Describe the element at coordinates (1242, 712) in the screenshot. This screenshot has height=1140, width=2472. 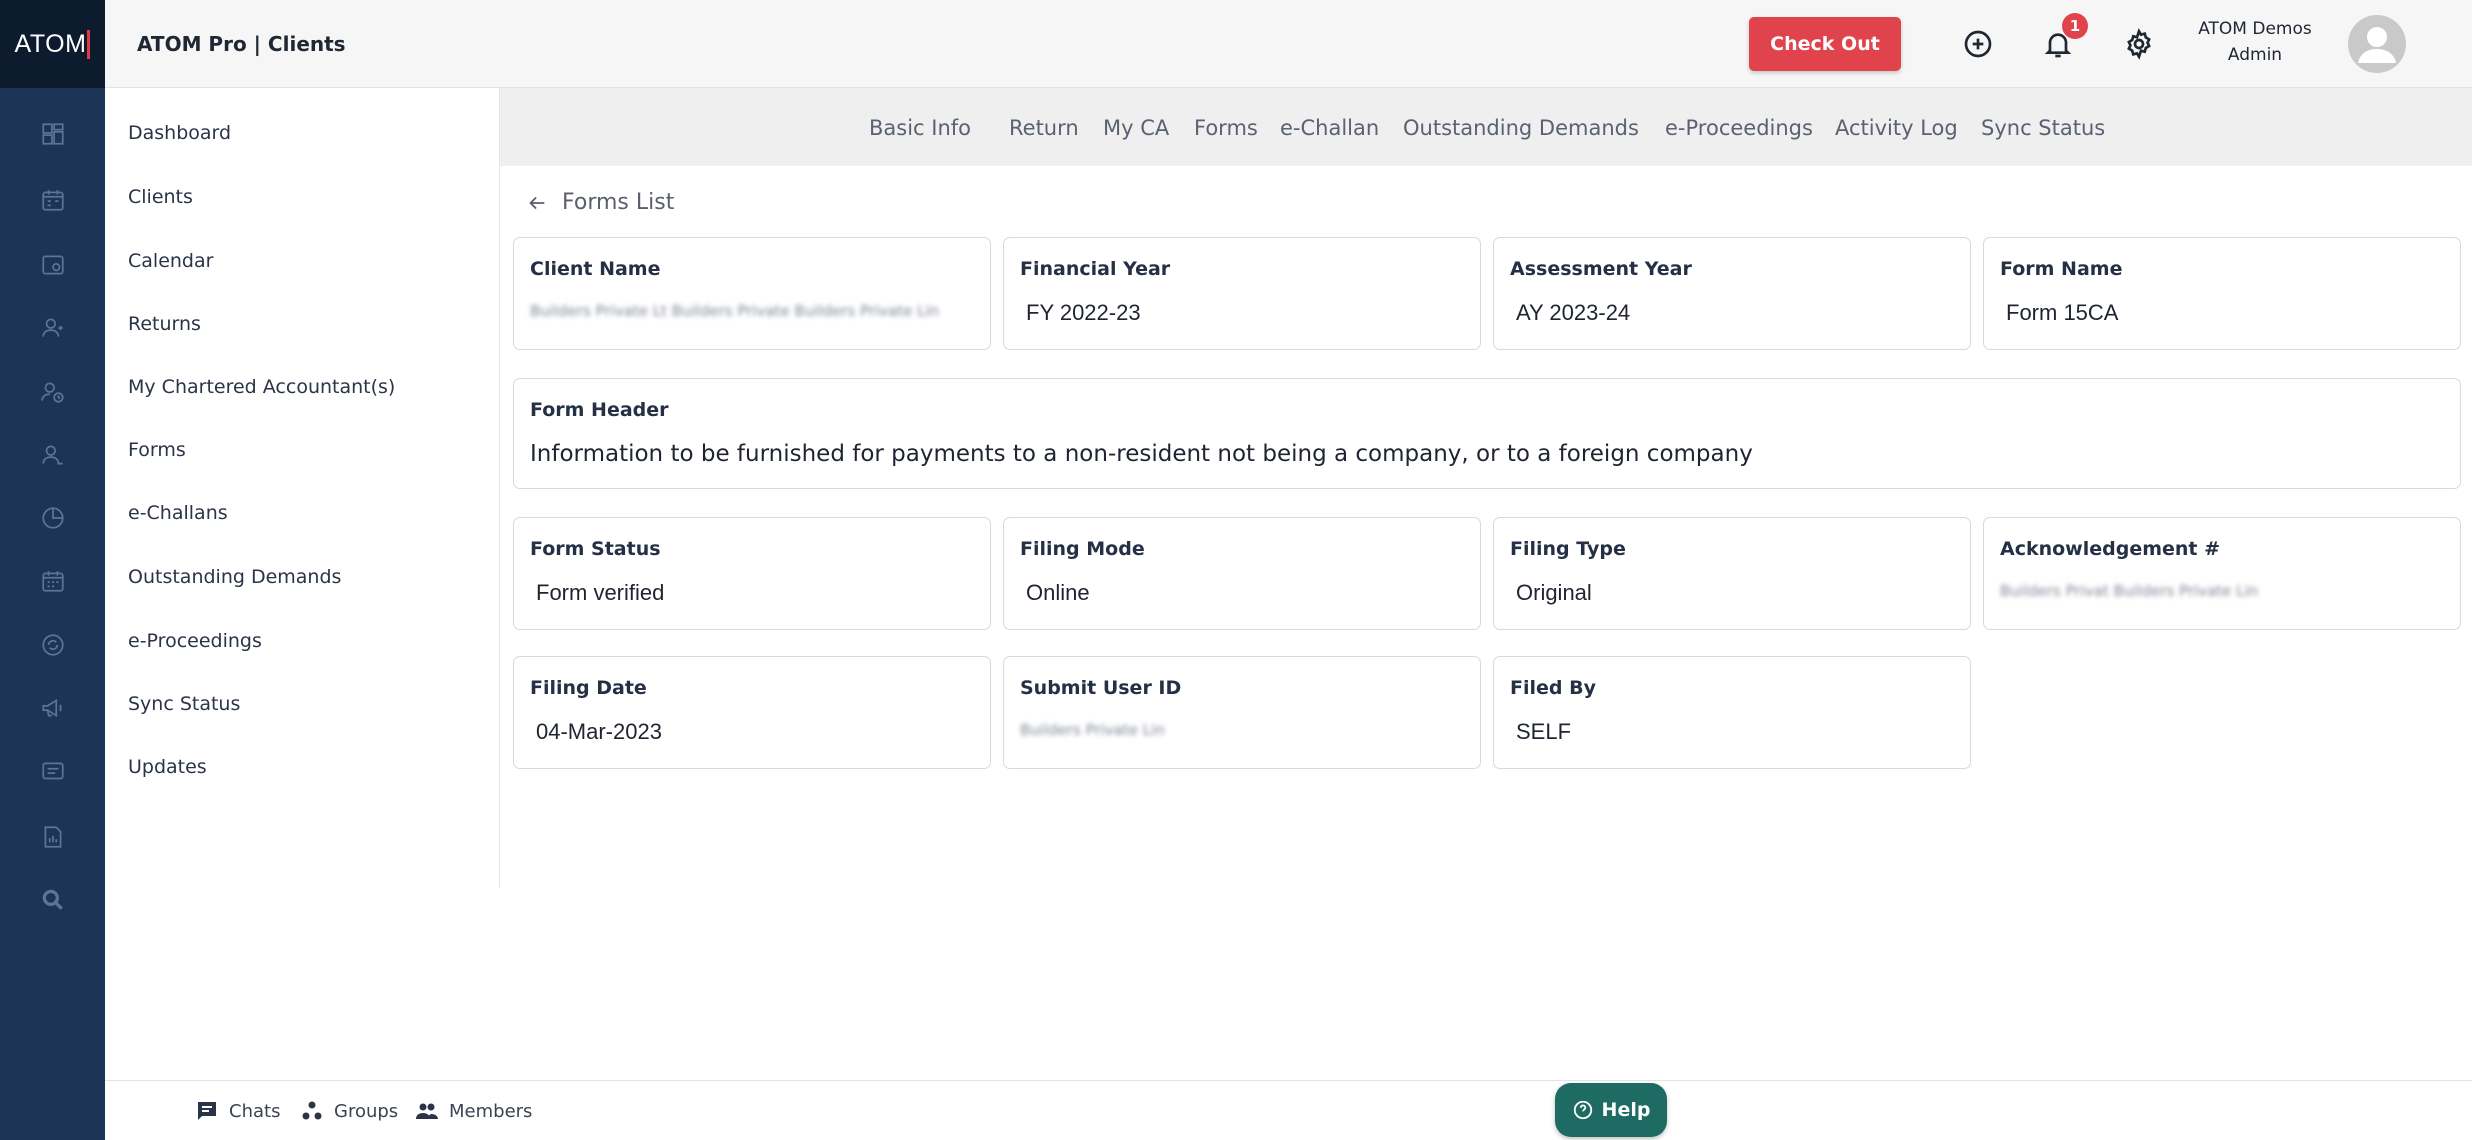
I see `card-submit-user-id: Submit User ID Builders Private Lin` at that location.